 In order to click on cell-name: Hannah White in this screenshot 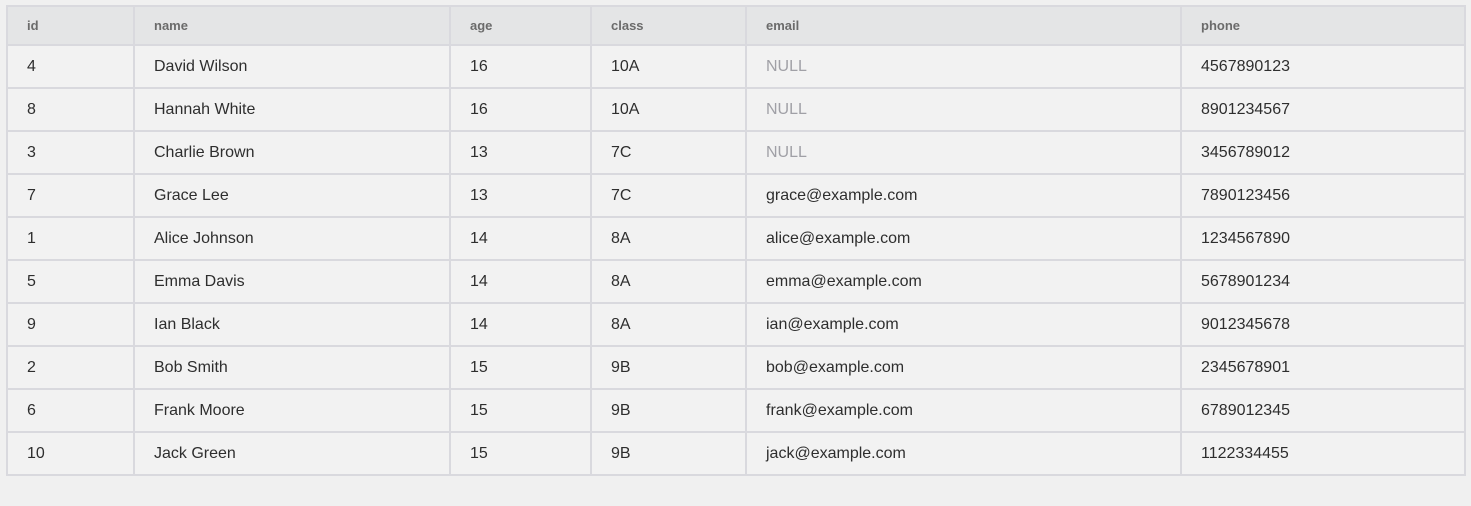, I will do `click(292, 109)`.